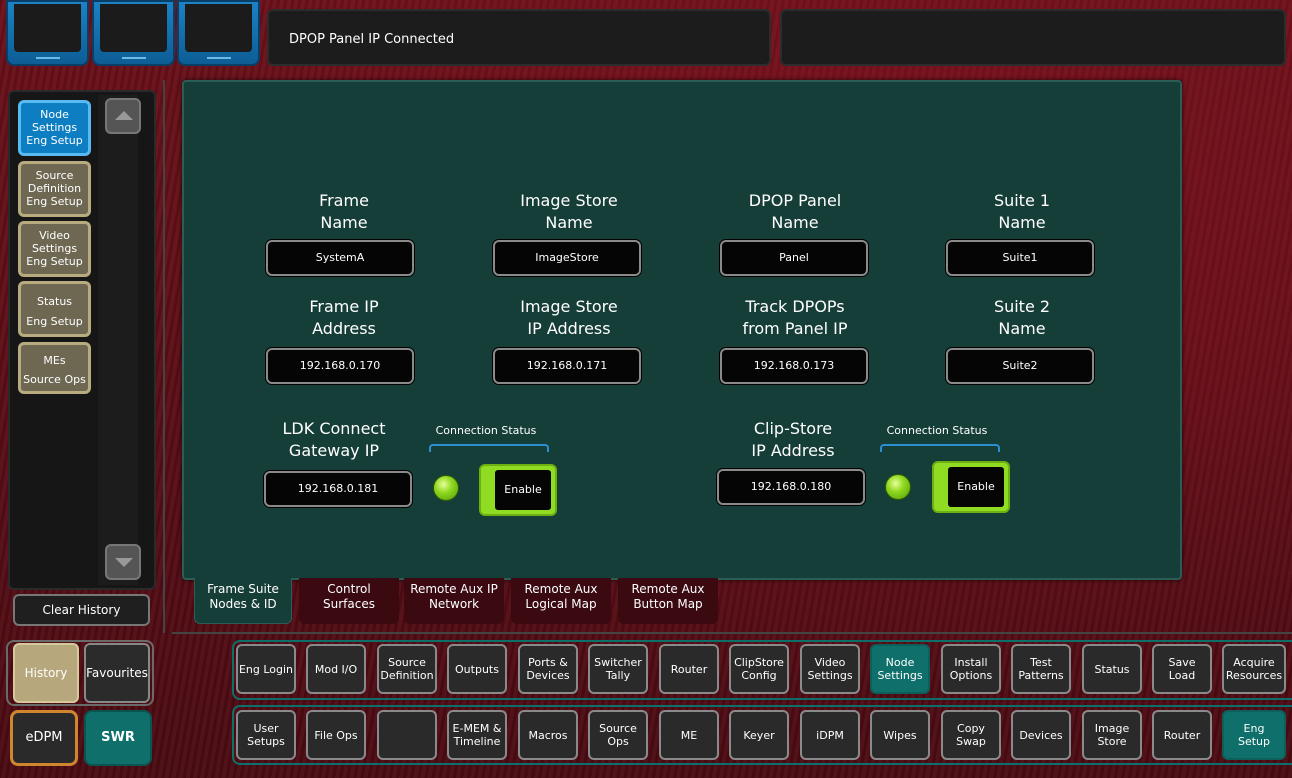 This screenshot has width=1292, height=778. Describe the element at coordinates (1182, 735) in the screenshot. I see `router-button: Router` at that location.